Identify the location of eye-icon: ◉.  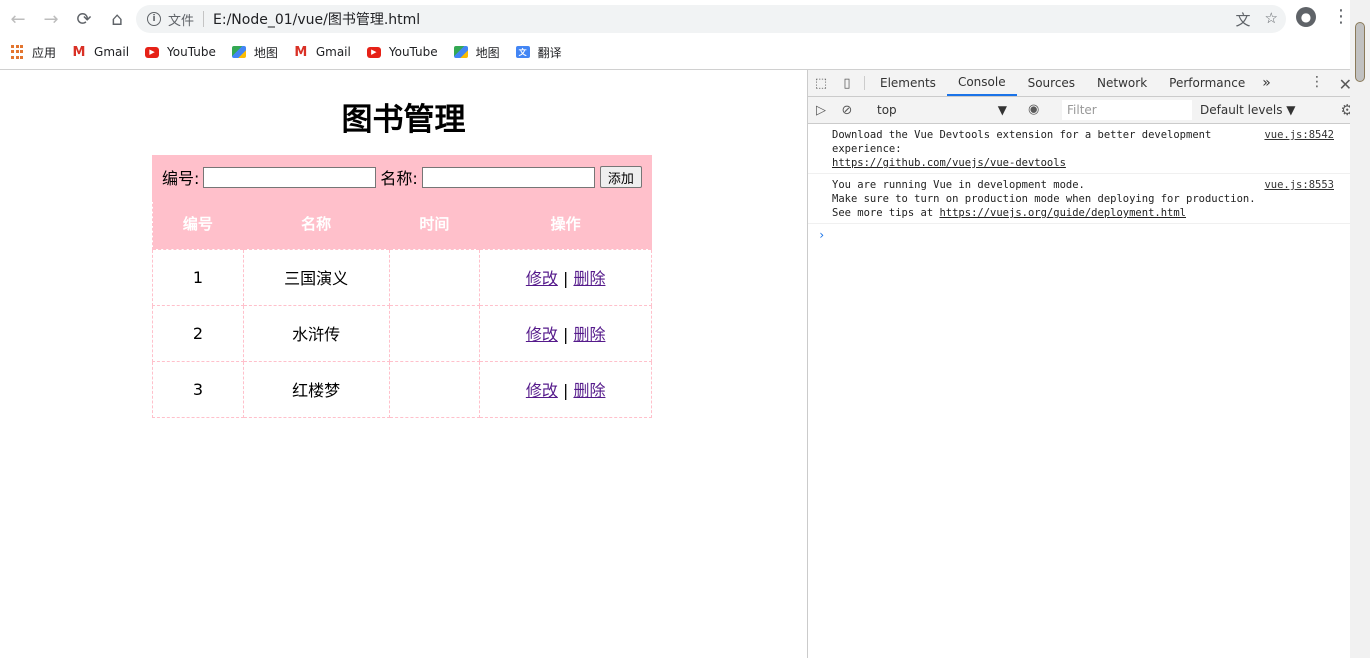
(1033, 109).